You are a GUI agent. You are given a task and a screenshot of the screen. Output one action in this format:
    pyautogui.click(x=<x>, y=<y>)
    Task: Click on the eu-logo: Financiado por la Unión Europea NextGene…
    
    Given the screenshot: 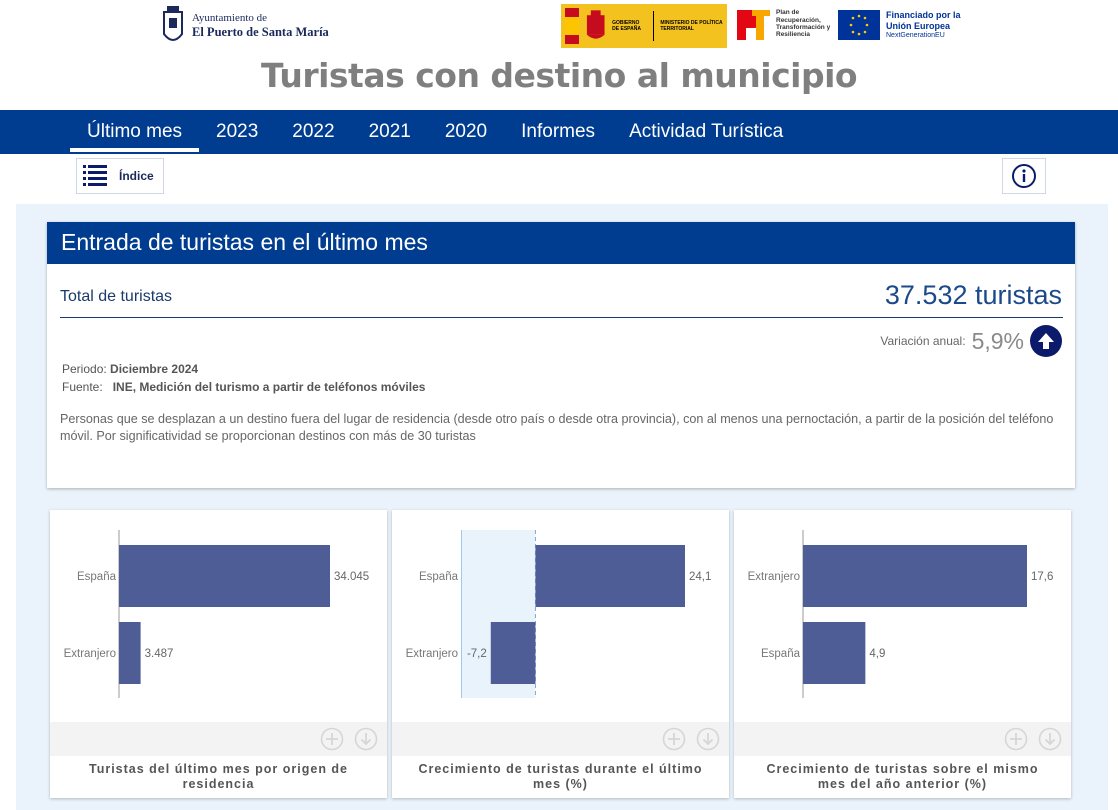 What is the action you would take?
    pyautogui.click(x=903, y=25)
    